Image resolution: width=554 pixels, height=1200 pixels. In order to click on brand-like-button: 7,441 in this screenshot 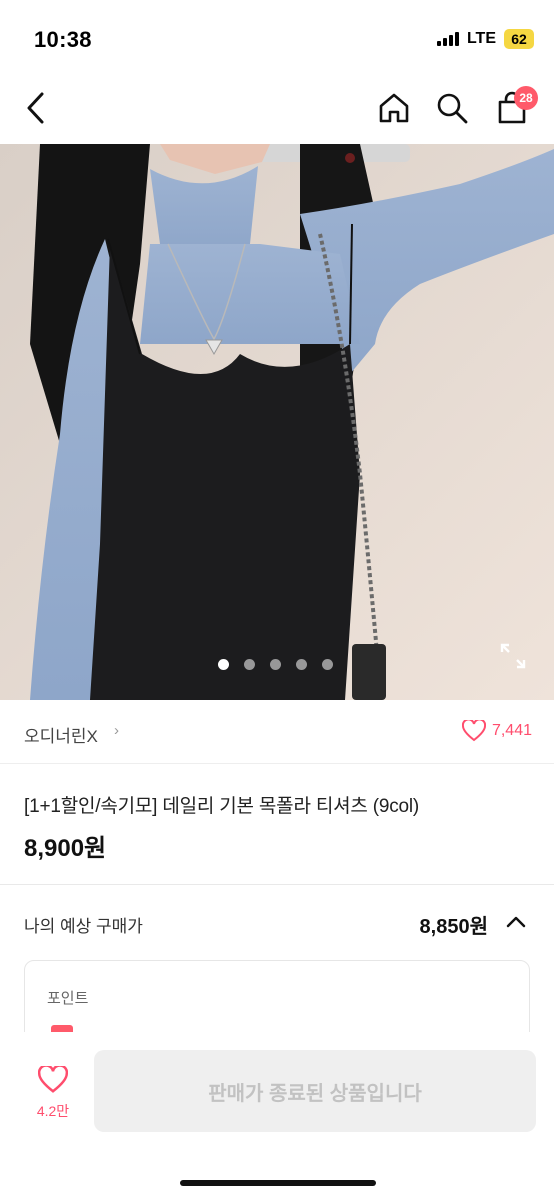, I will do `click(496, 731)`.